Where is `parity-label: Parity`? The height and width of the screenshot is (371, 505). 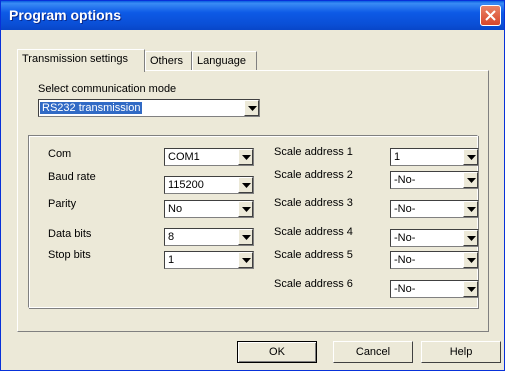
parity-label: Parity is located at coordinates (62, 204).